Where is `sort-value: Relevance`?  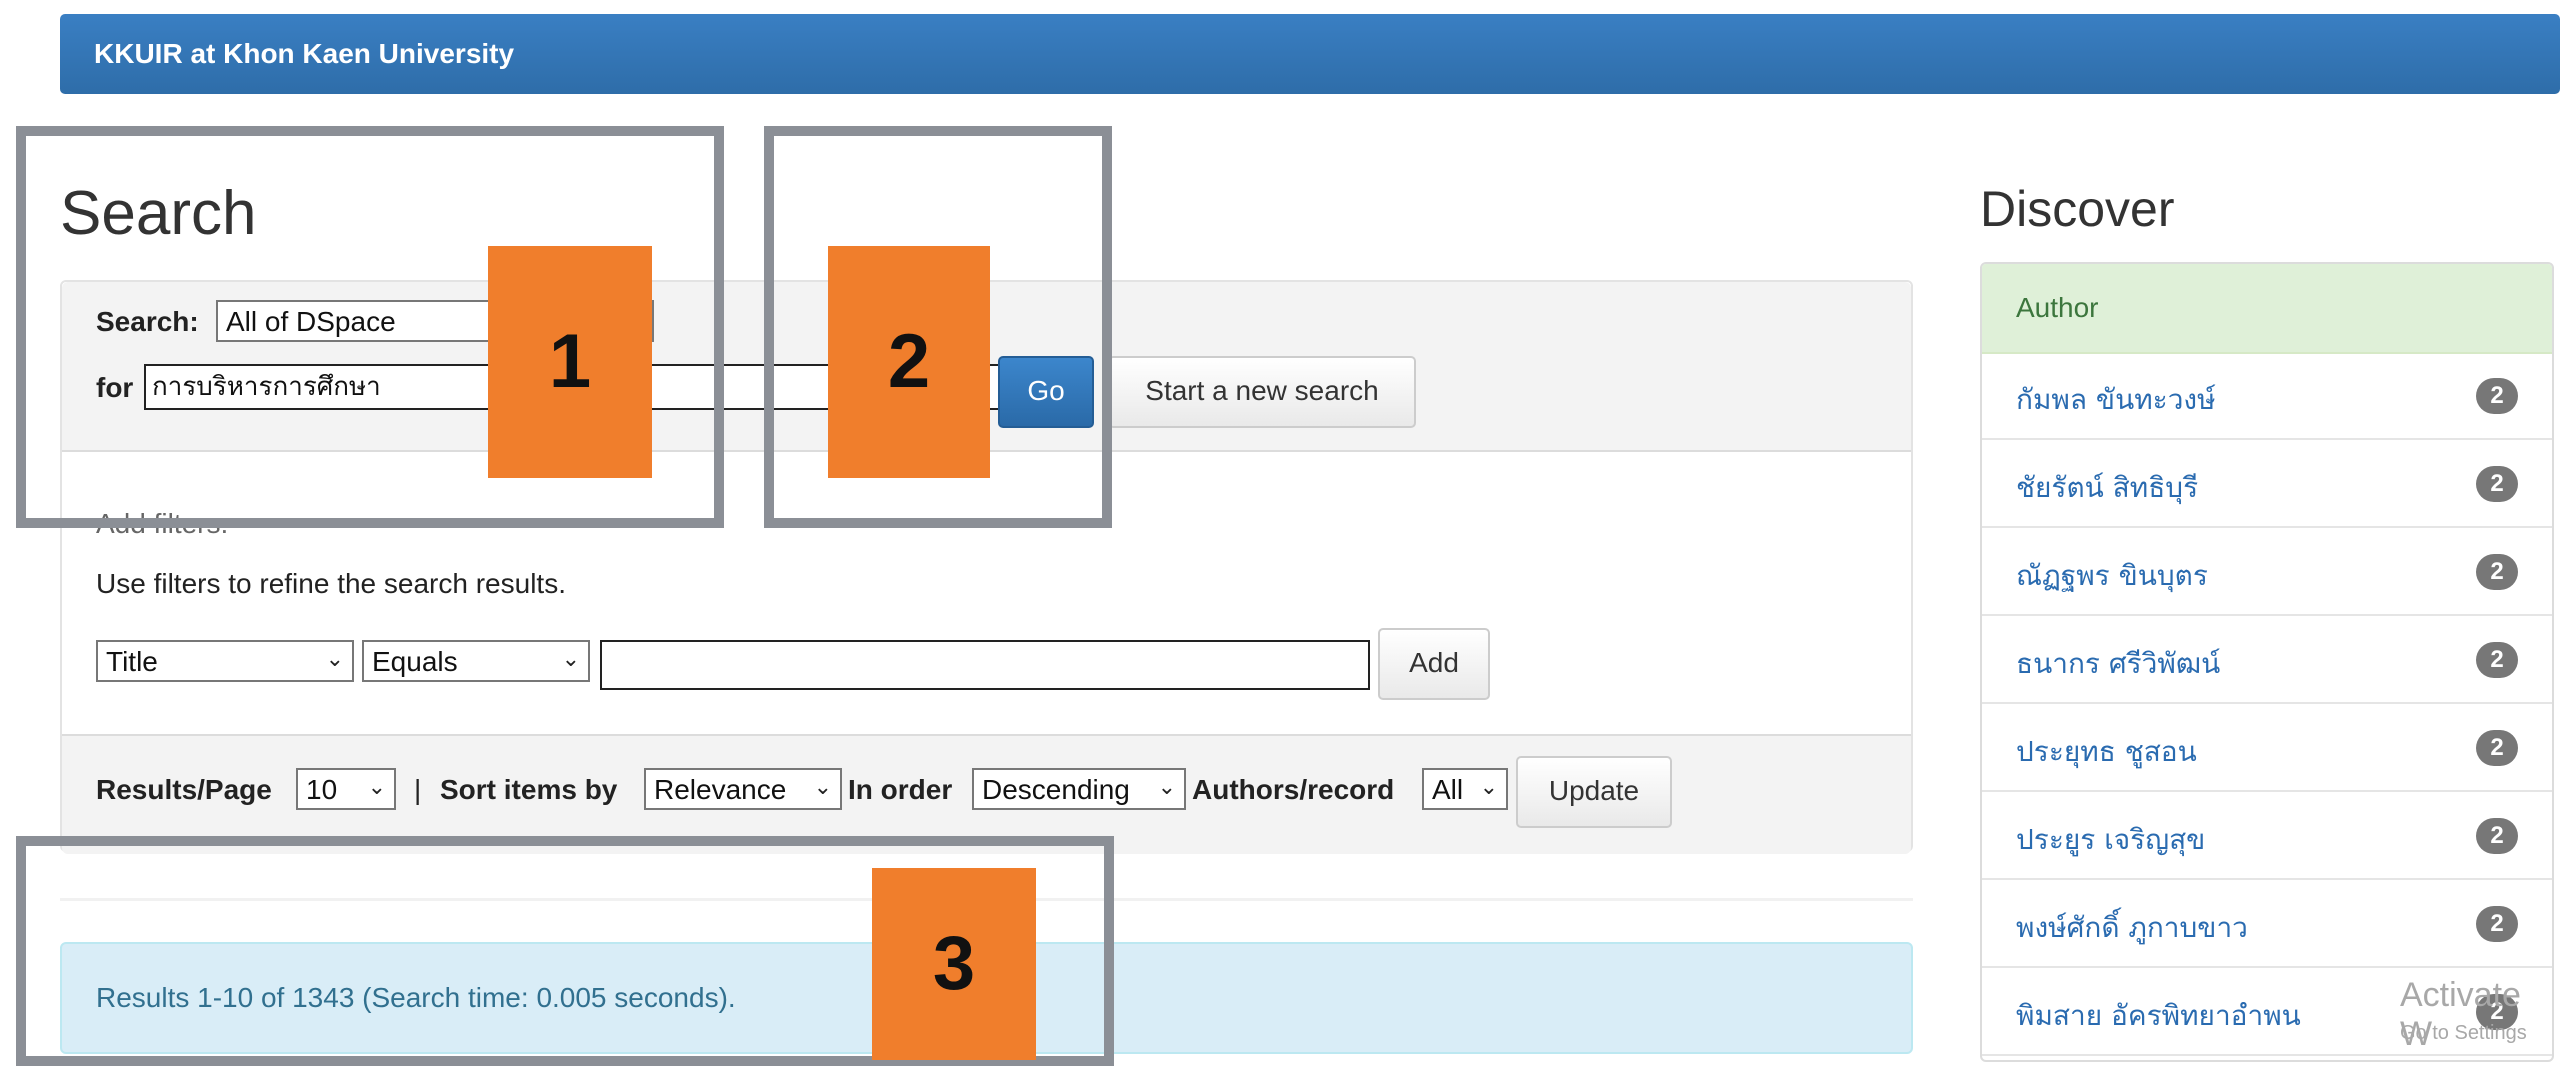
sort-value: Relevance is located at coordinates (720, 789).